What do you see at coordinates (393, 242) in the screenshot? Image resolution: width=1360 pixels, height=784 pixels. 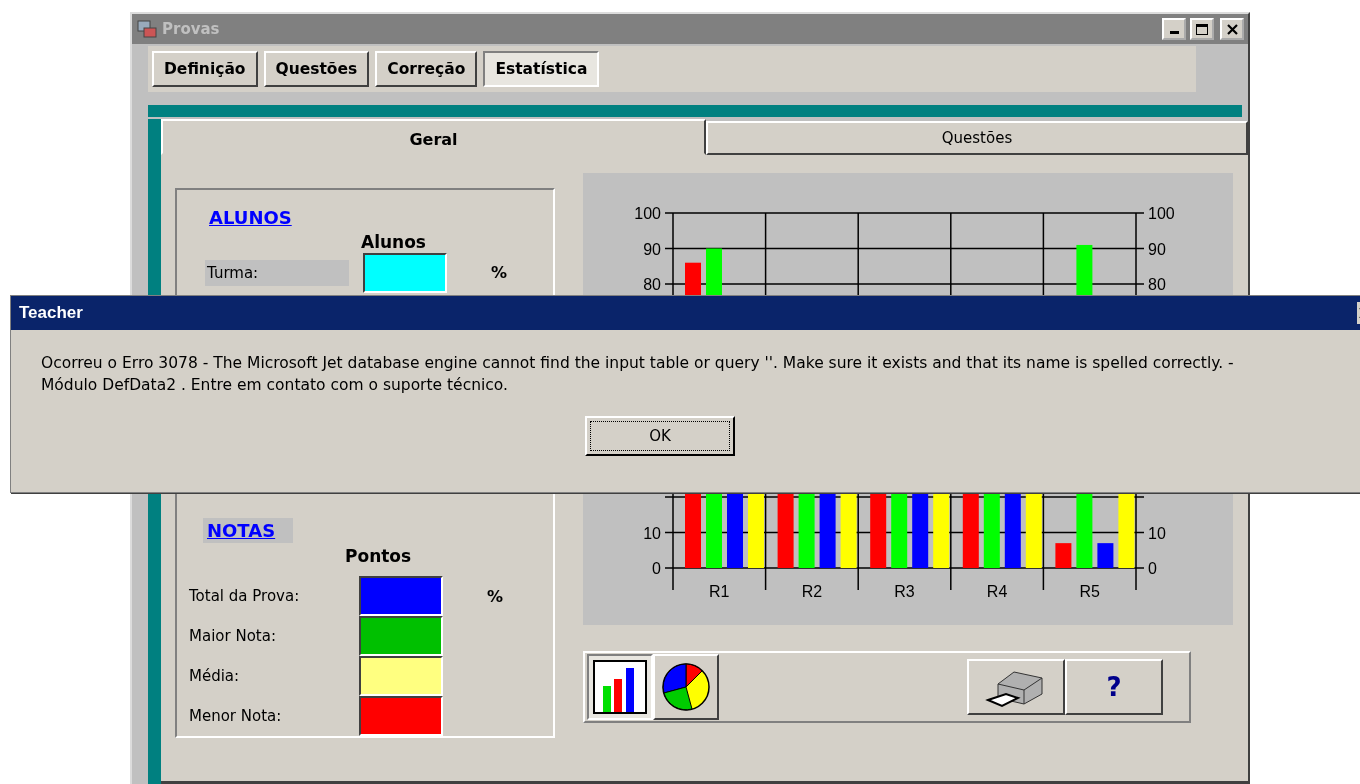 I see `column-header: Alunos` at bounding box center [393, 242].